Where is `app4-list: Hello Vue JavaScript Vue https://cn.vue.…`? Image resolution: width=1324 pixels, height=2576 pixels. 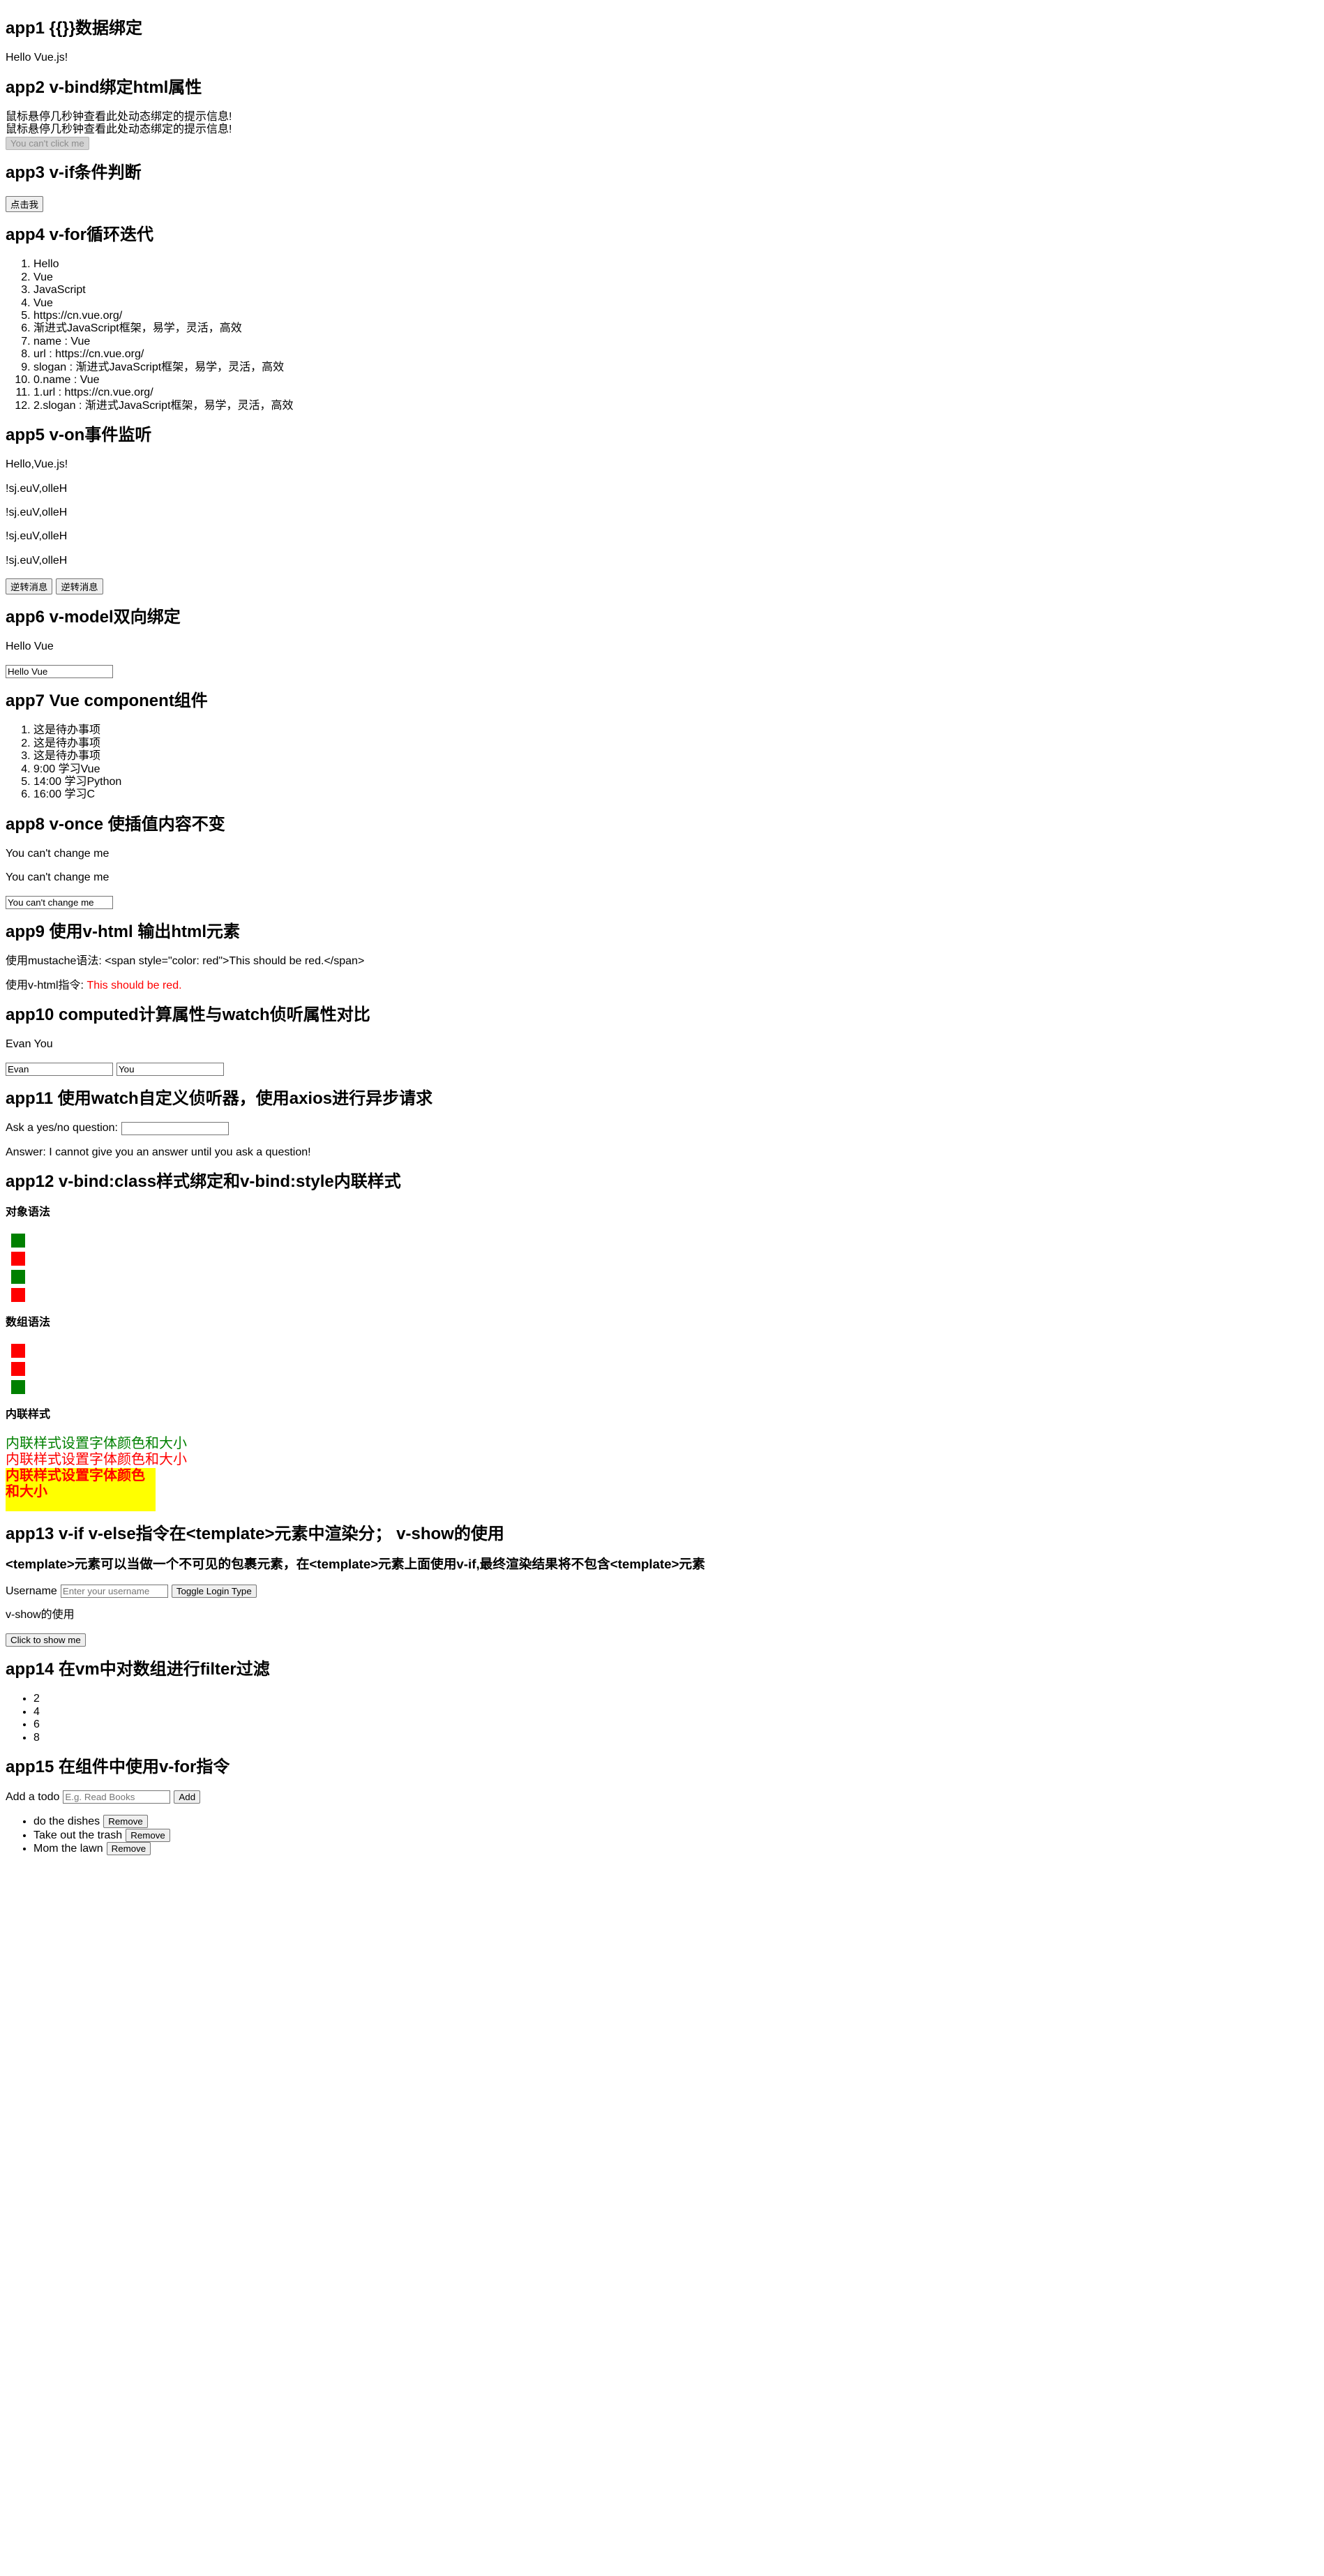
app4-list: Hello Vue JavaScript Vue https://cn.vue.… is located at coordinates (662, 335).